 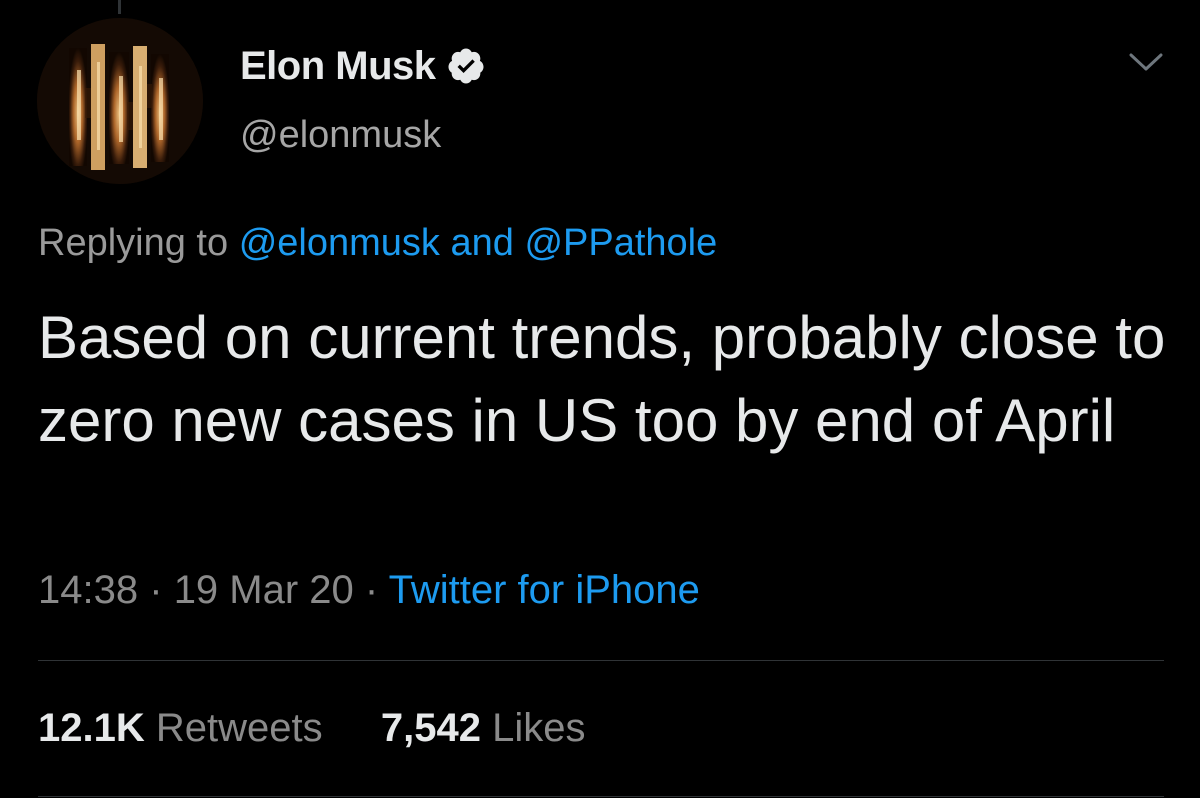 What do you see at coordinates (544, 590) in the screenshot?
I see `tweet-source-link: Twitter for iPhone` at bounding box center [544, 590].